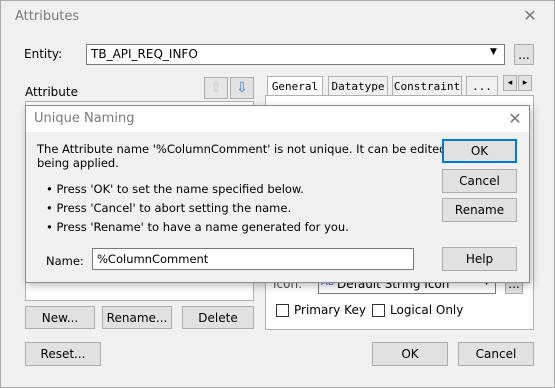 The image size is (555, 388). I want to click on move-down-button: ⇩, so click(242, 88).